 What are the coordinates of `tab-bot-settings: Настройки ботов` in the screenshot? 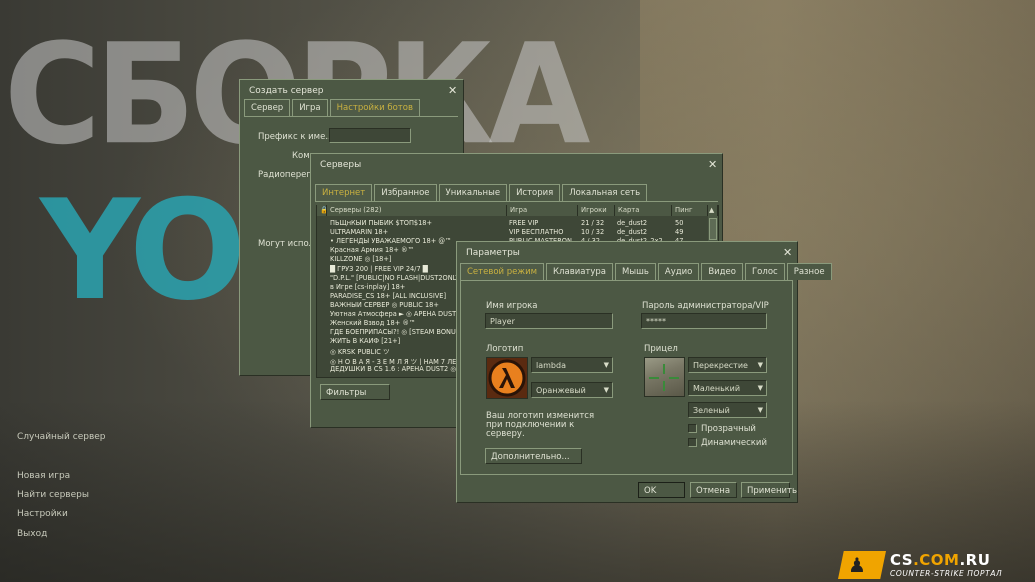 It's located at (374, 107).